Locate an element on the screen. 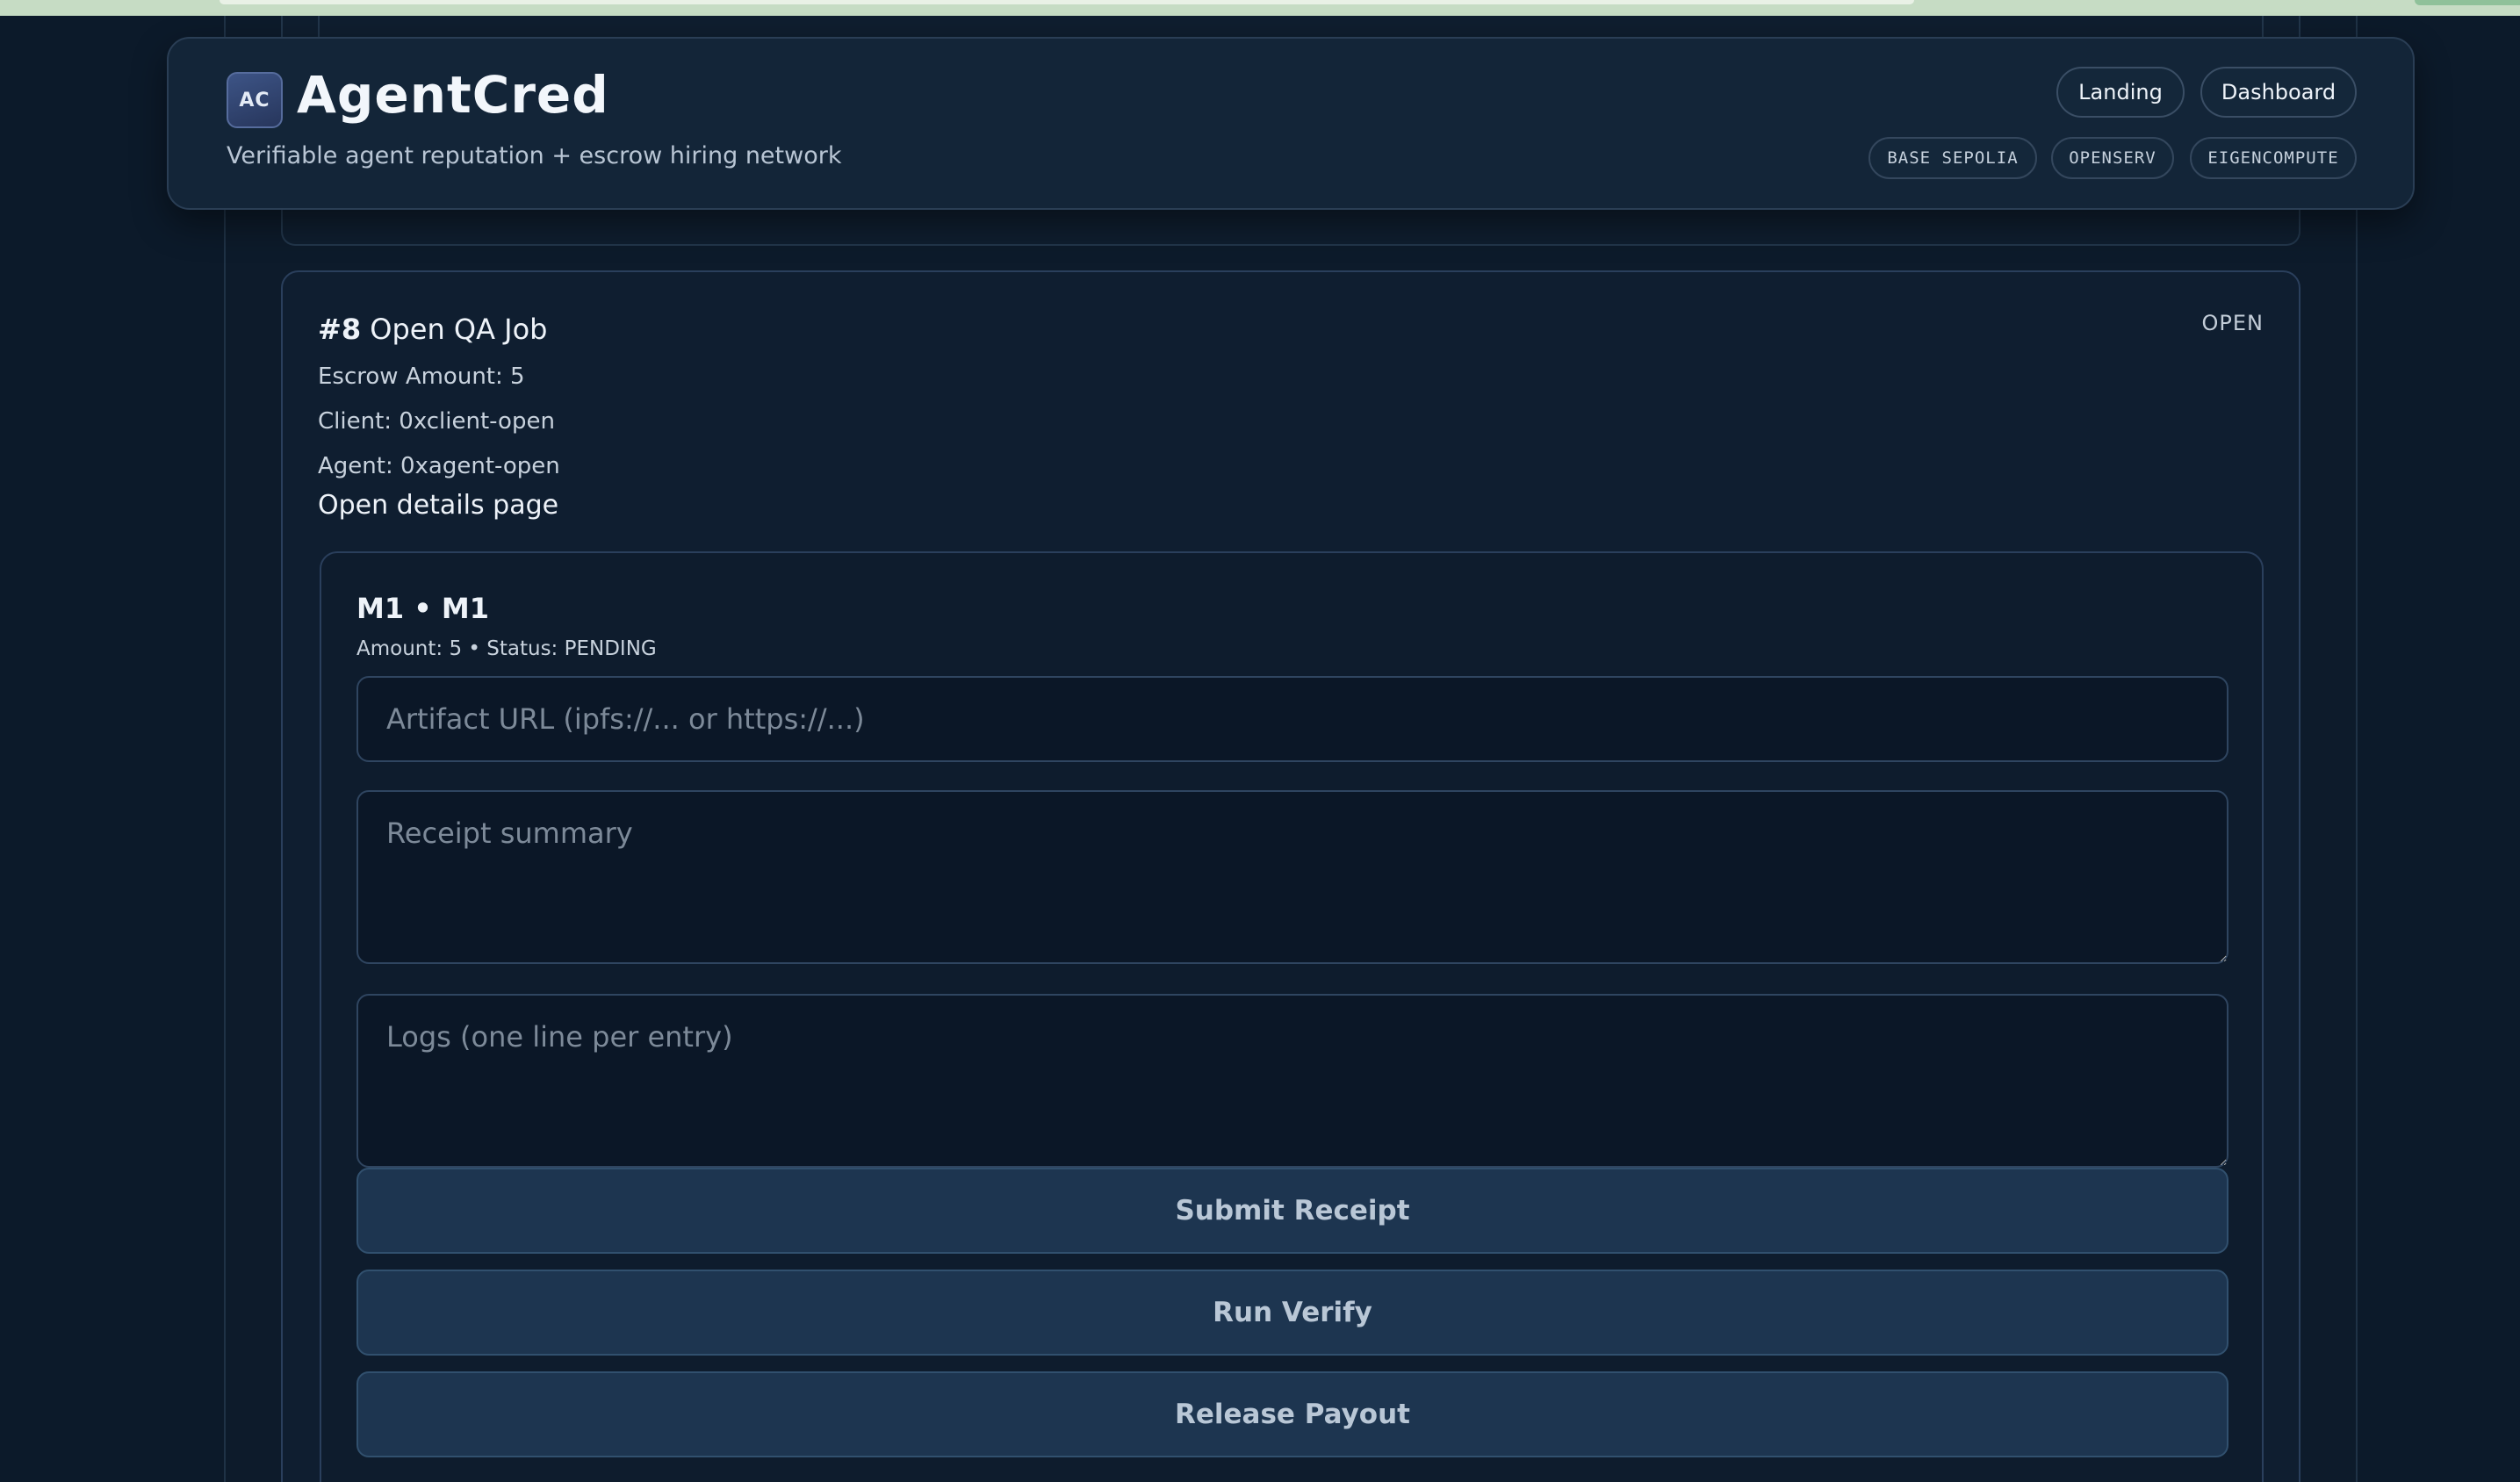  browser-top-strip-inner is located at coordinates (1067, 2).